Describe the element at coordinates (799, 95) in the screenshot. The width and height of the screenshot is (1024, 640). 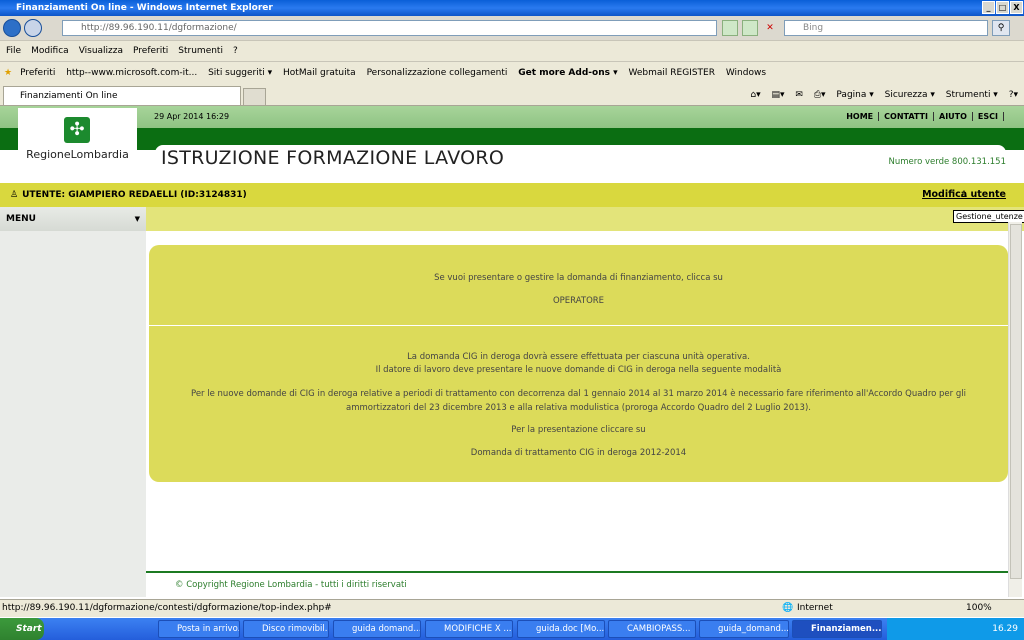
I see `mail-icon: ✉` at that location.